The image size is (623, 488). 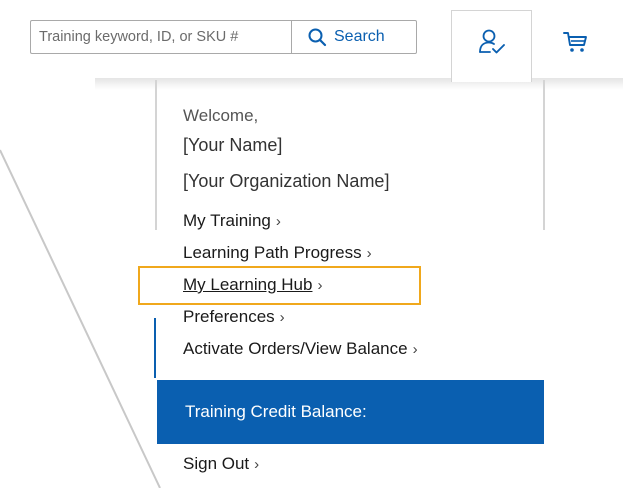 I want to click on organization-name: [Your Organization Name], so click(x=286, y=181).